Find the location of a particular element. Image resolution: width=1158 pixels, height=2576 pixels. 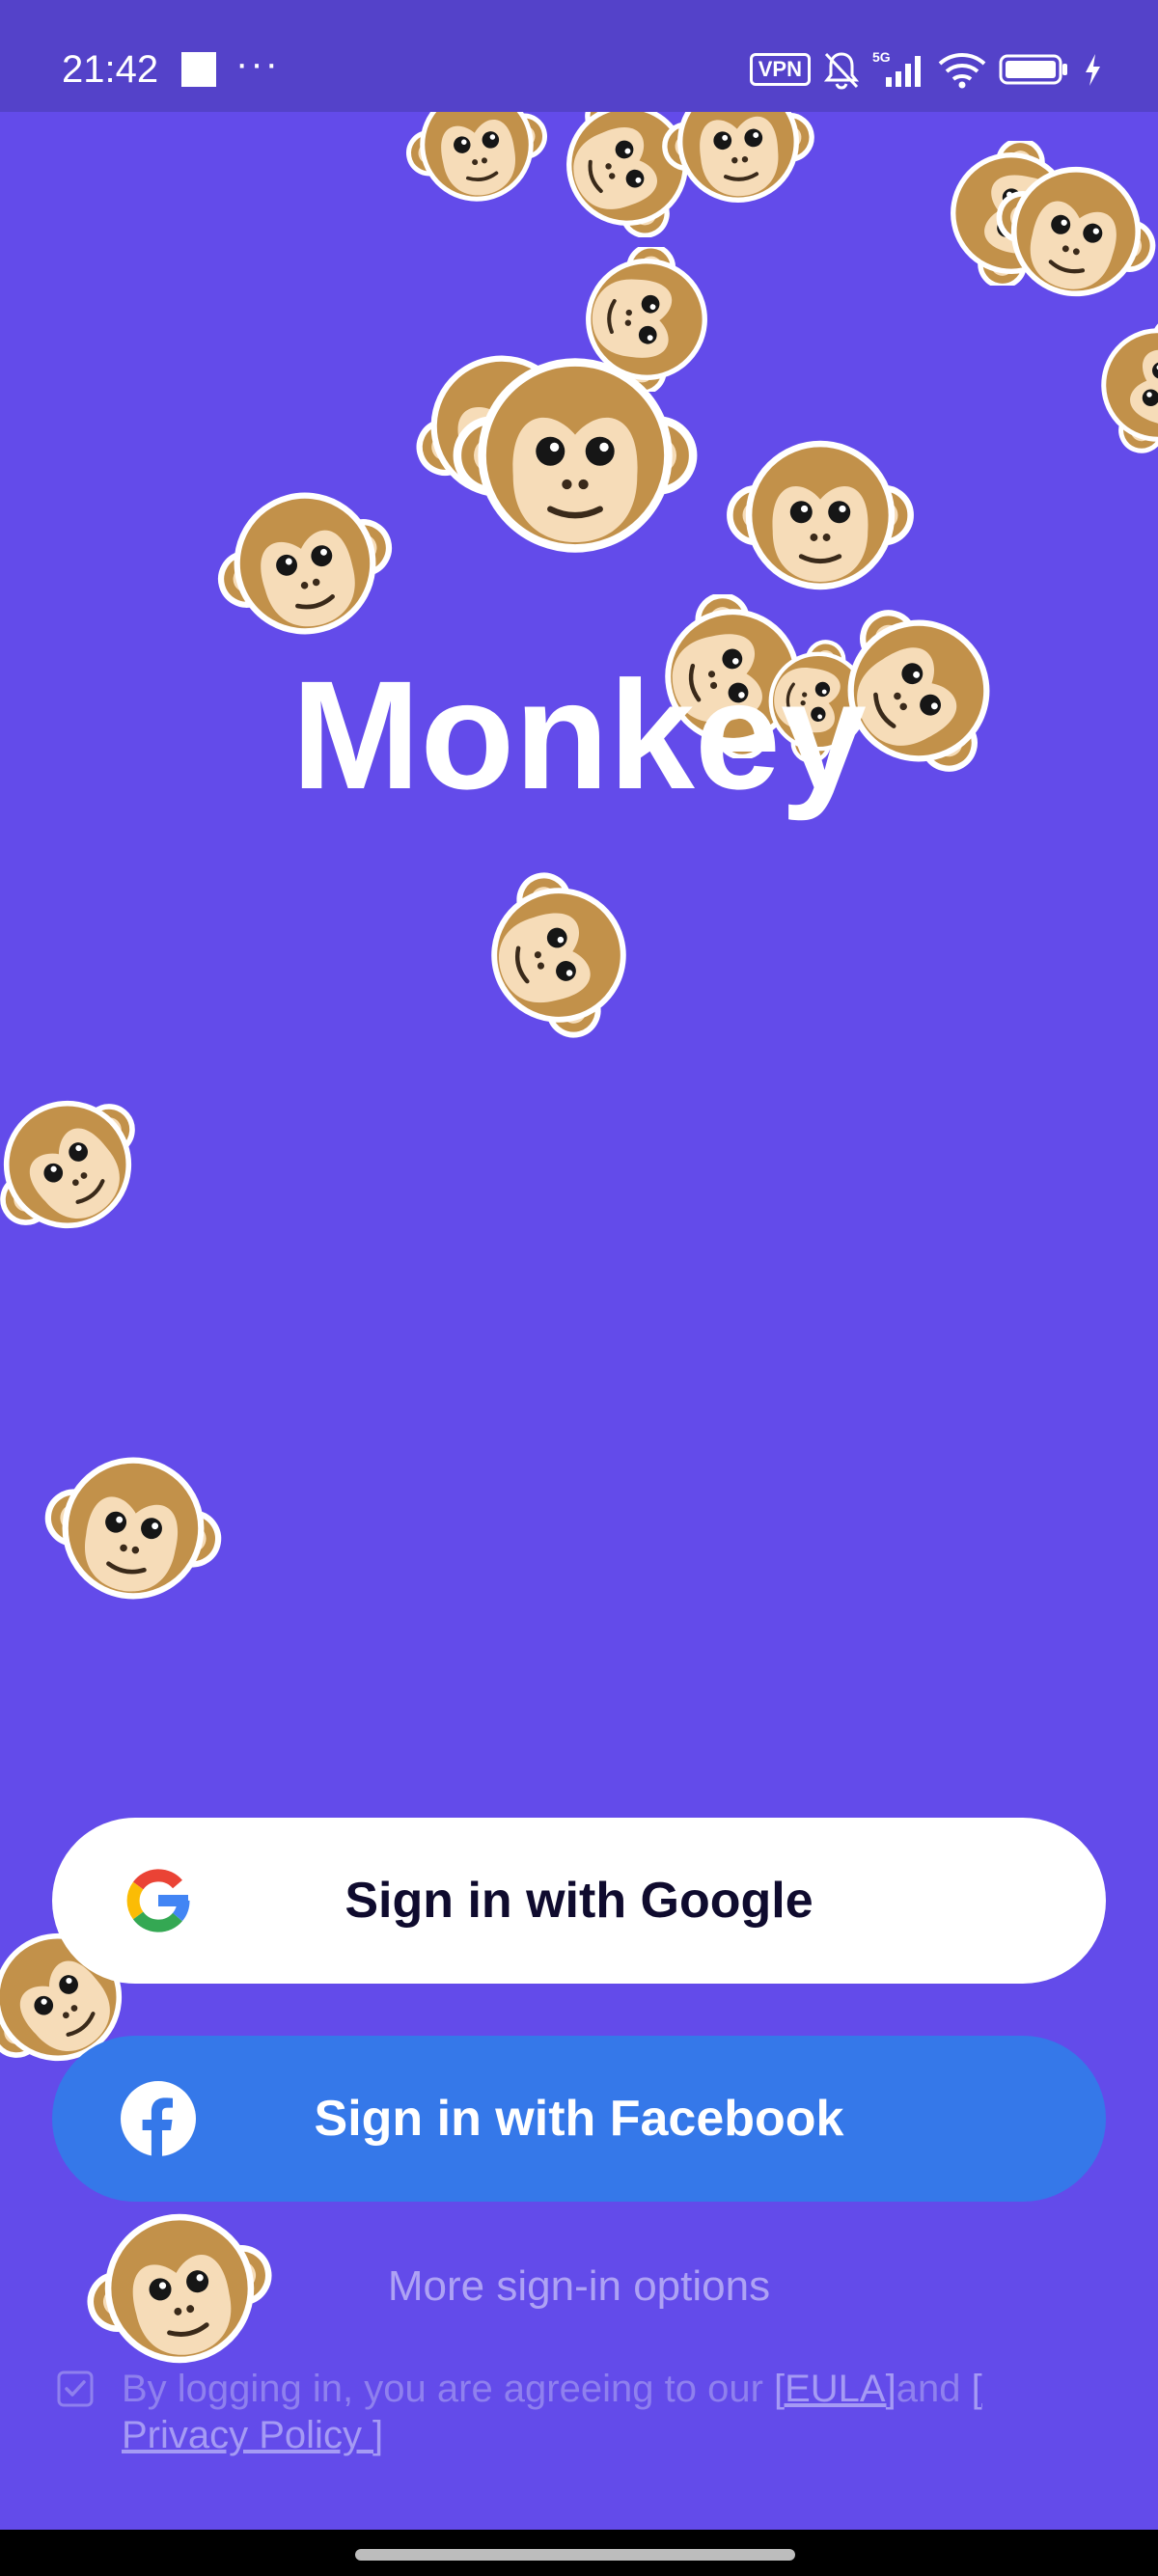

status-bar: 21:42 ··· VPN 5G is located at coordinates (579, 56).